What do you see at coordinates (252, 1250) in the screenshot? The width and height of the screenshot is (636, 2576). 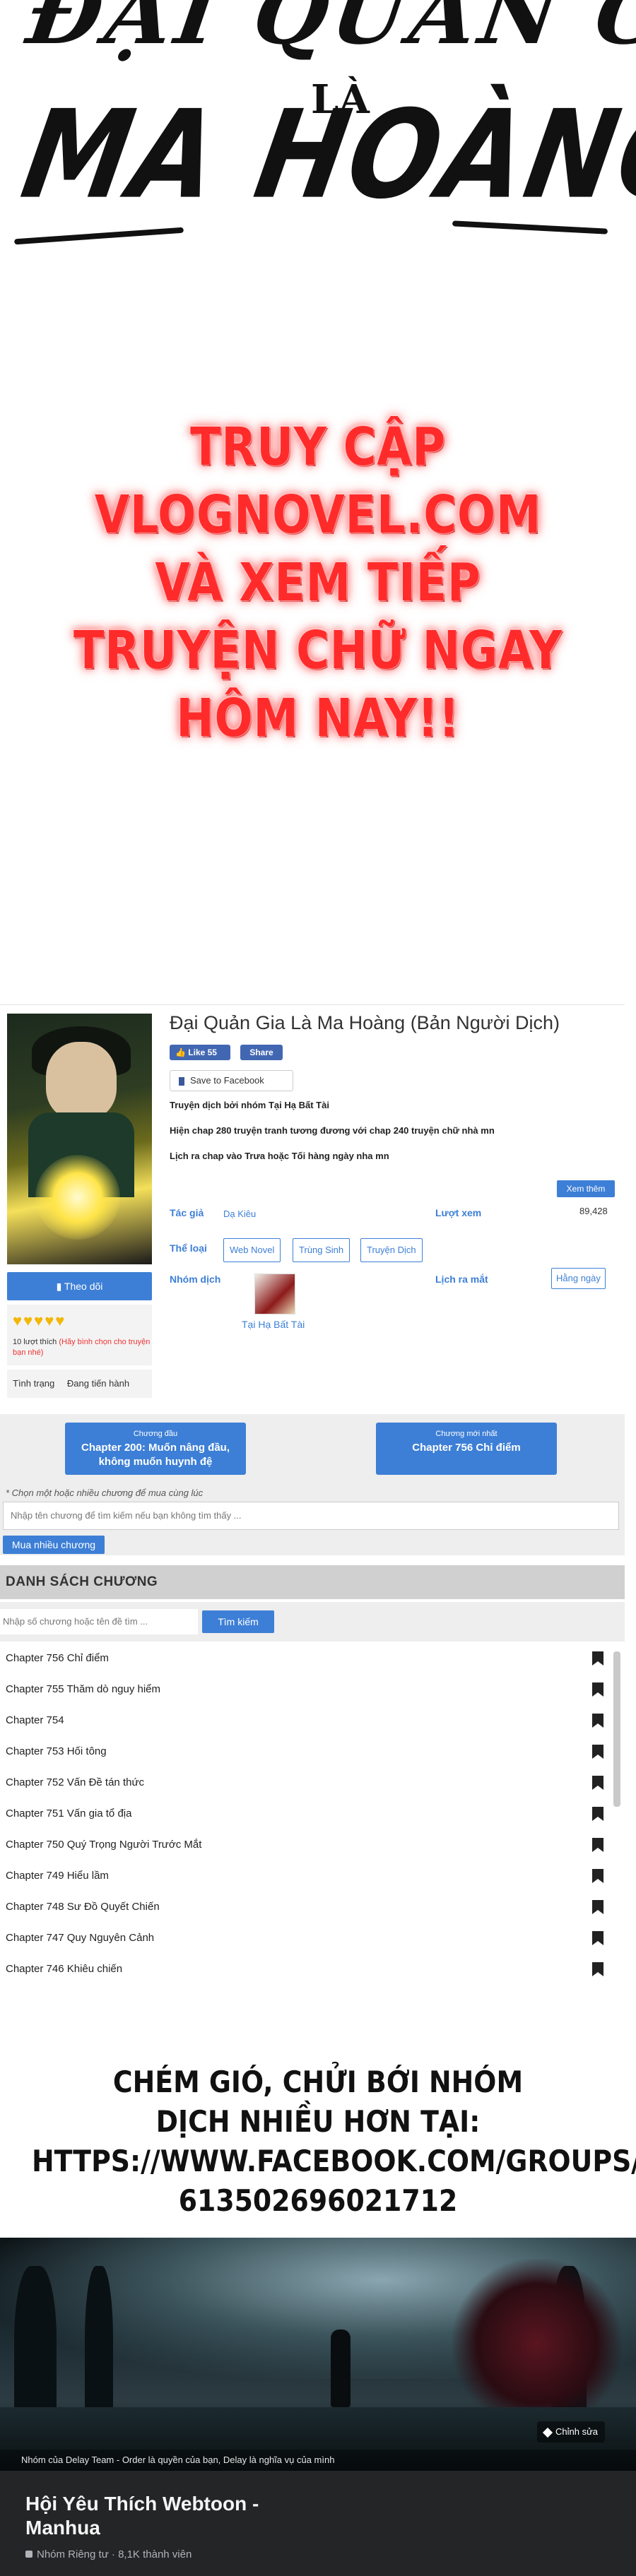 I see `genre-tag: Web Novel` at bounding box center [252, 1250].